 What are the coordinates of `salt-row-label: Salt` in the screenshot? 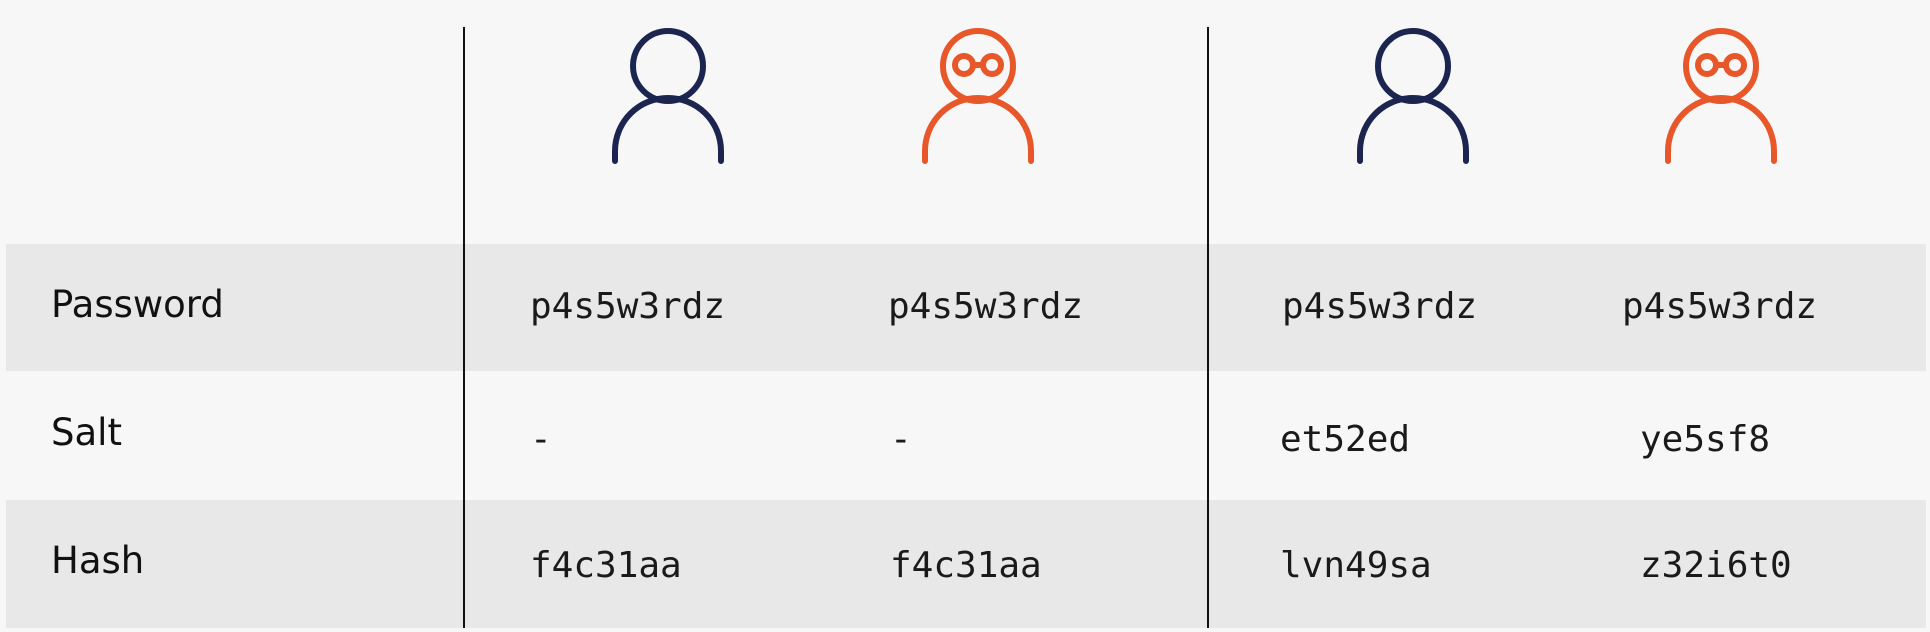 It's located at (86, 432).